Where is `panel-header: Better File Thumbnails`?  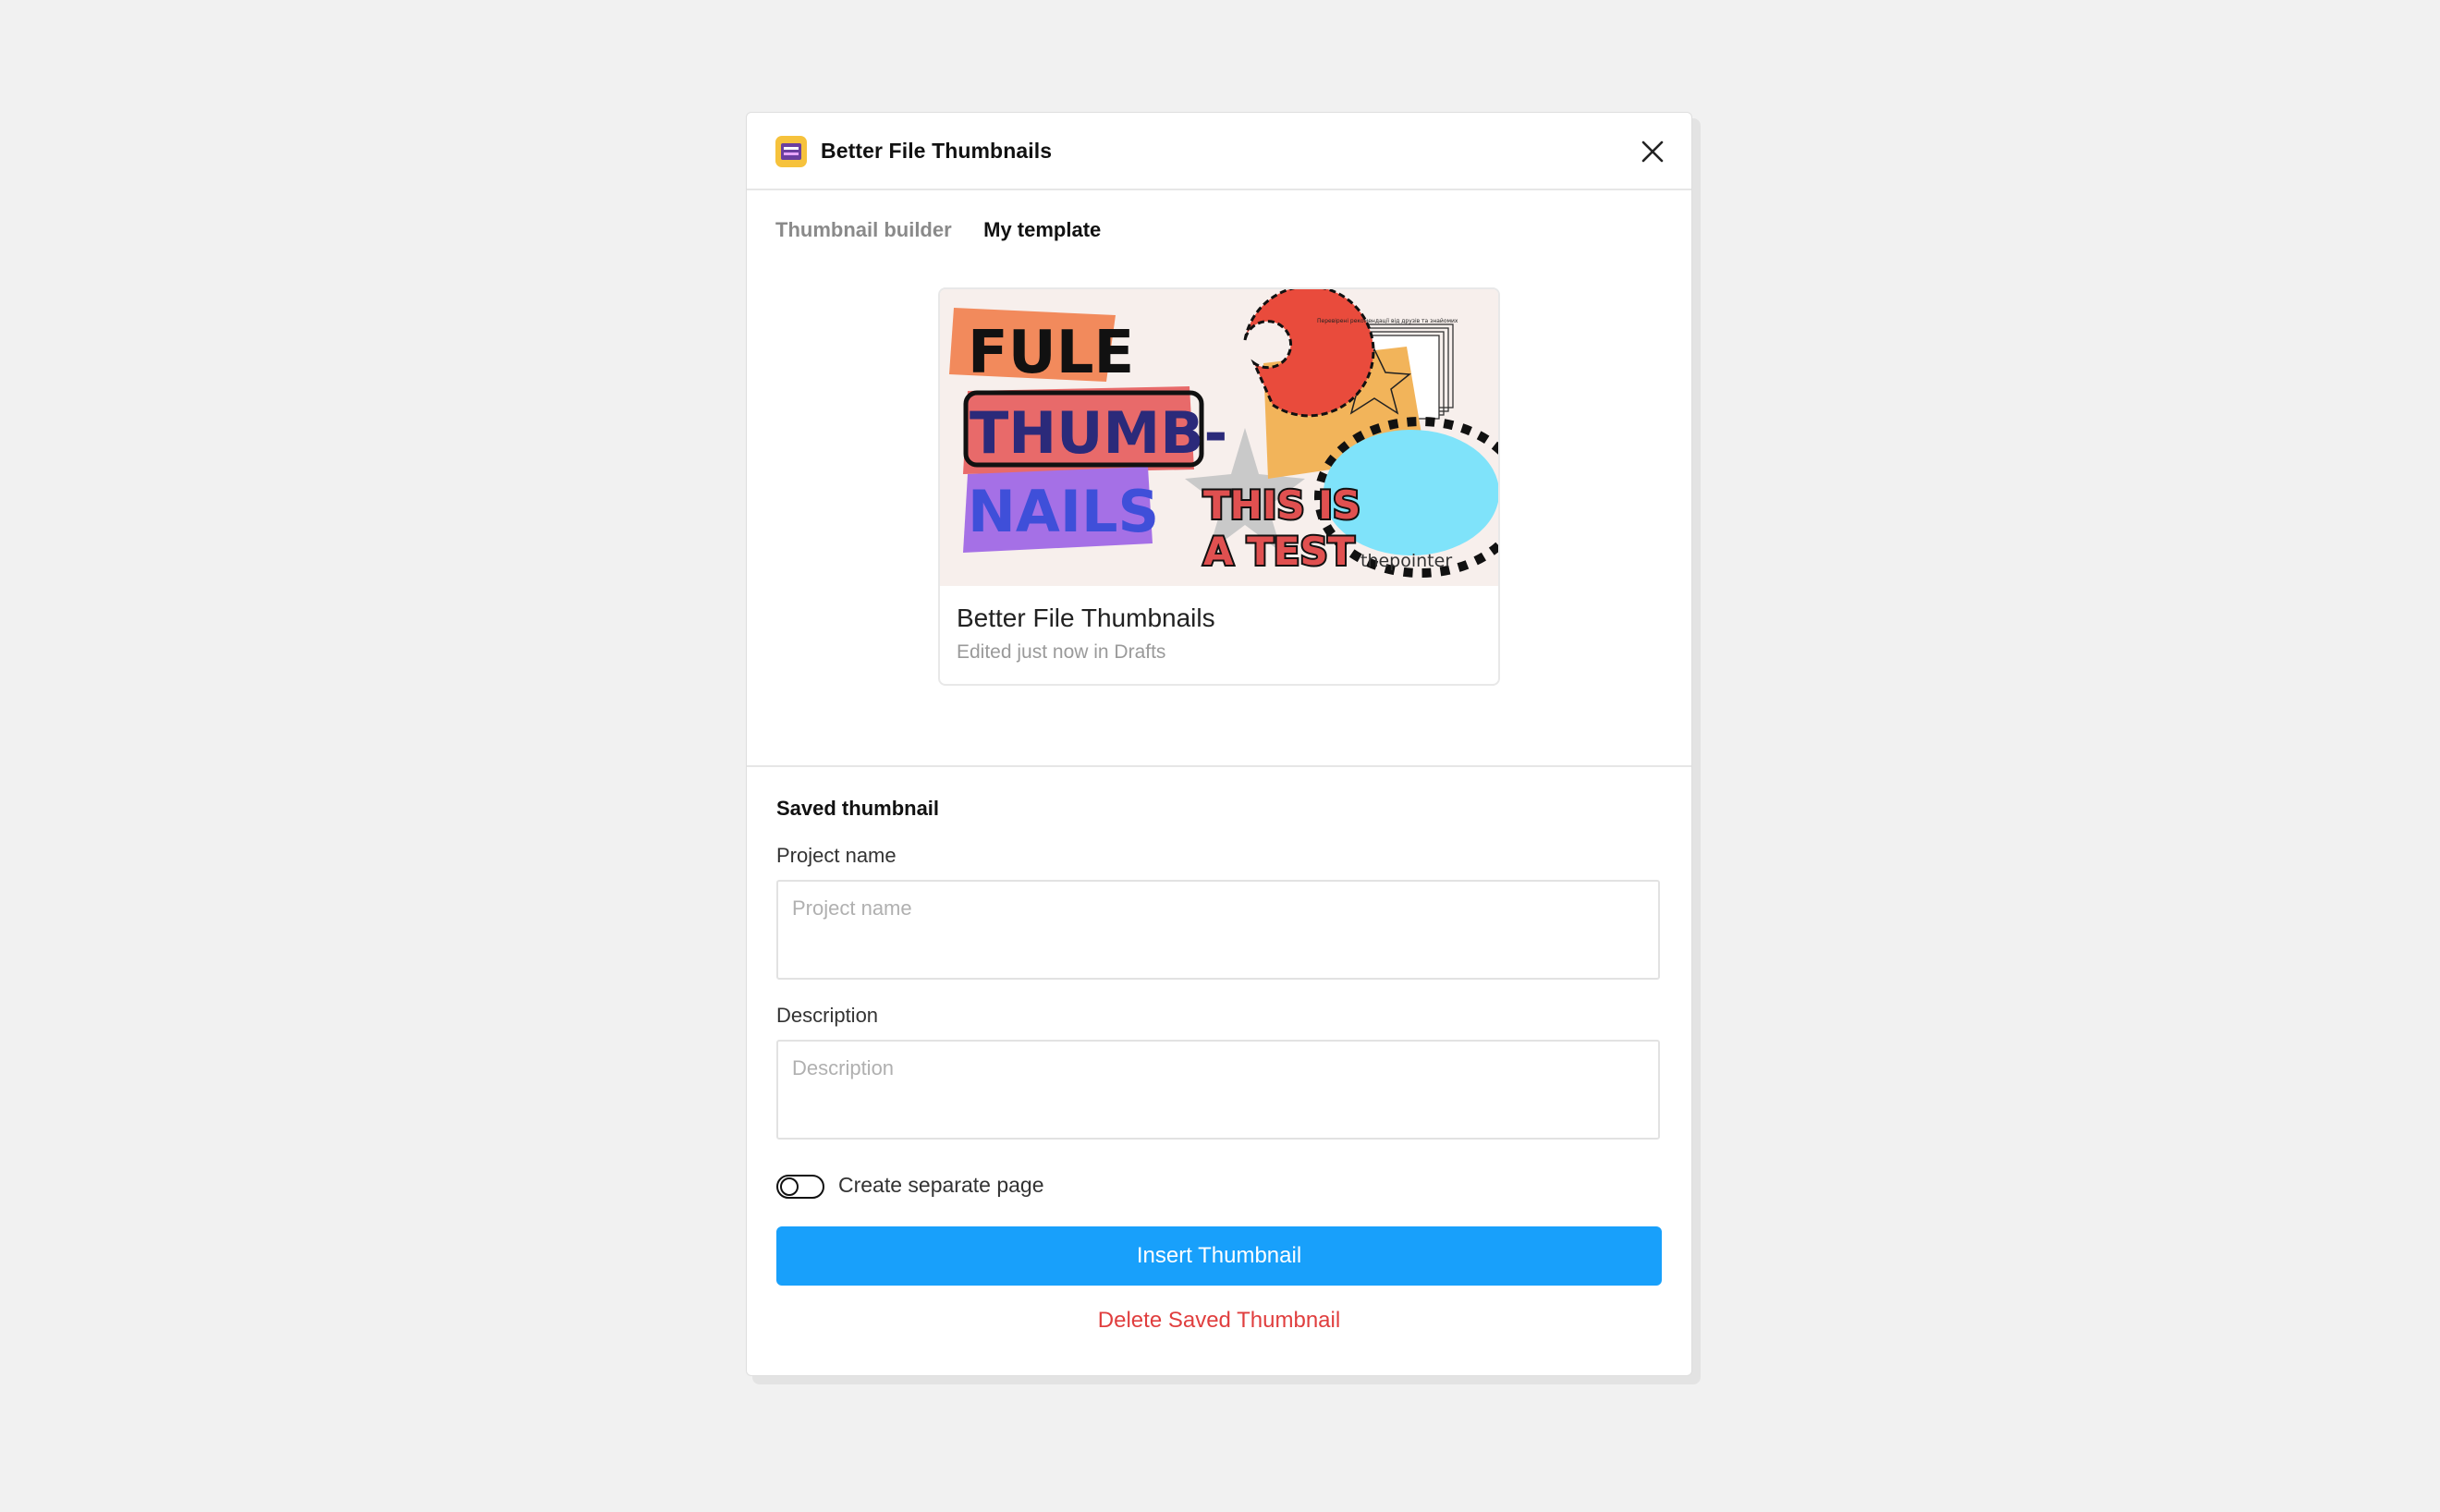 panel-header: Better File Thumbnails is located at coordinates (1219, 152).